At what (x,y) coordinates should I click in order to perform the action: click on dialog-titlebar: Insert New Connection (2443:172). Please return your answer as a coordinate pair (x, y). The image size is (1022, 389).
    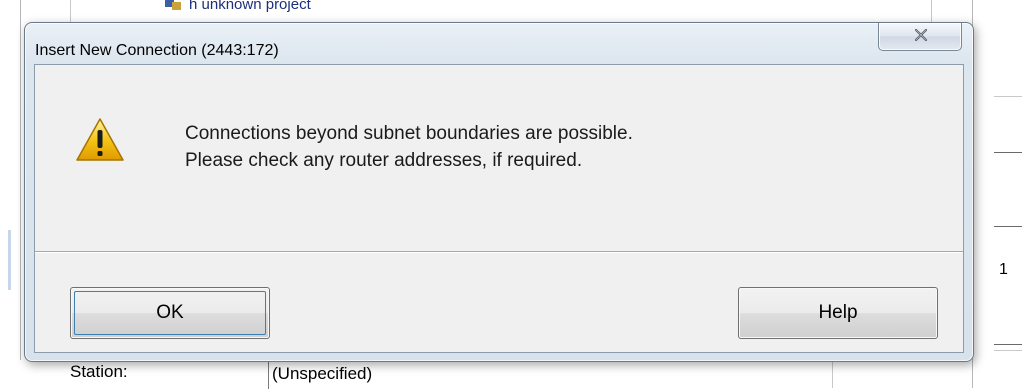
    Looking at the image, I should click on (499, 43).